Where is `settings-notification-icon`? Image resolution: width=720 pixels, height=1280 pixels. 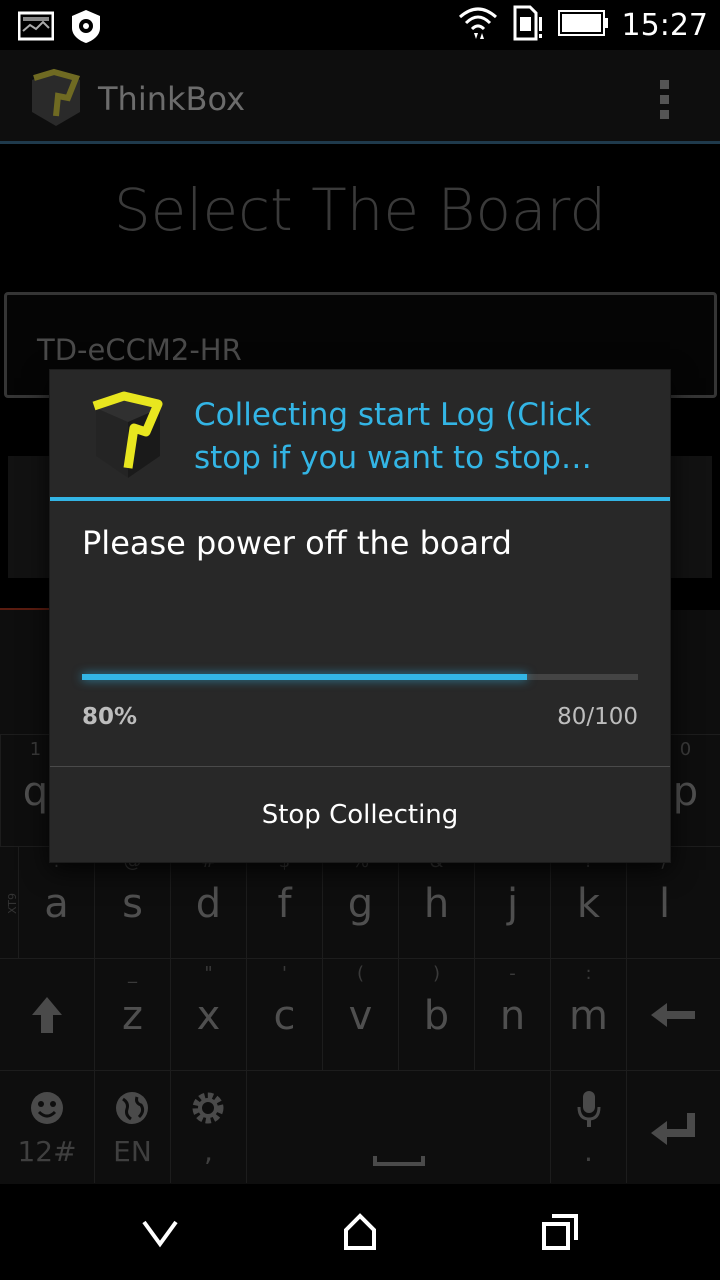
settings-notification-icon is located at coordinates (86, 28).